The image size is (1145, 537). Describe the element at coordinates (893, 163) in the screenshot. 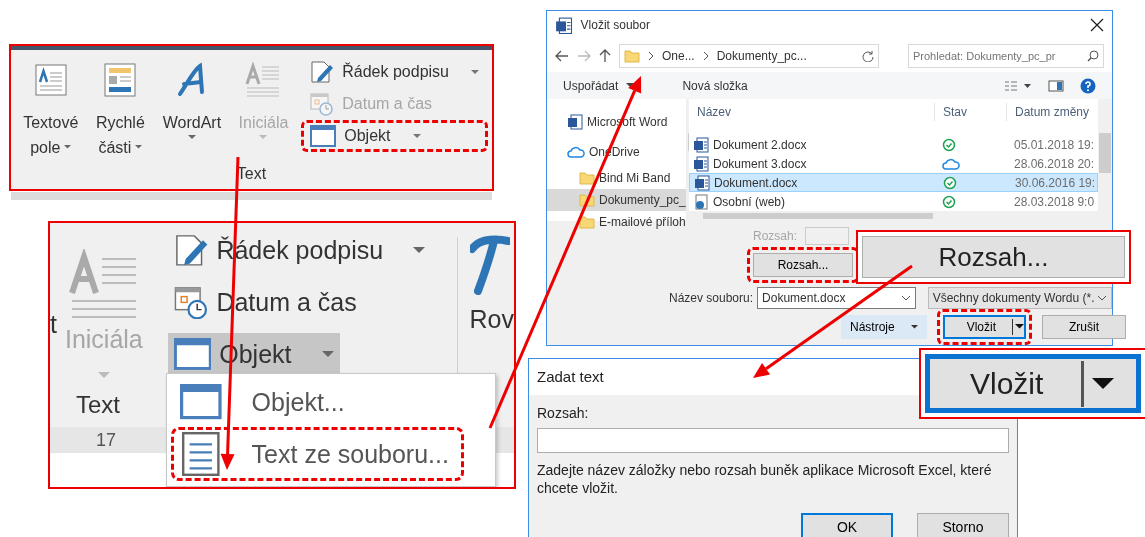

I see `file-row: Dokument 3.docx 28.06.2018 20:` at that location.